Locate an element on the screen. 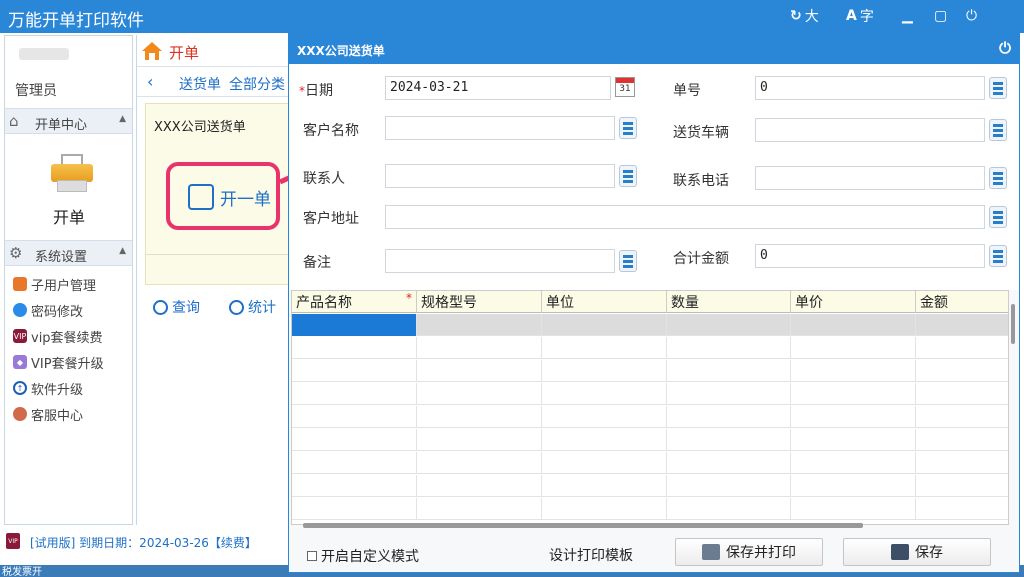 This screenshot has height=577, width=1024. pie-chart-icon is located at coordinates (236, 307).